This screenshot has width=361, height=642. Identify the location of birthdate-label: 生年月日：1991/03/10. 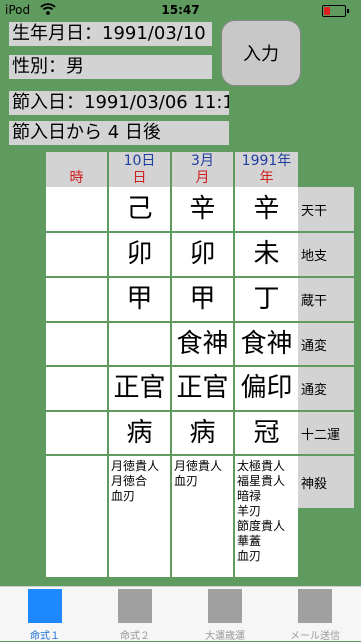
(110, 34).